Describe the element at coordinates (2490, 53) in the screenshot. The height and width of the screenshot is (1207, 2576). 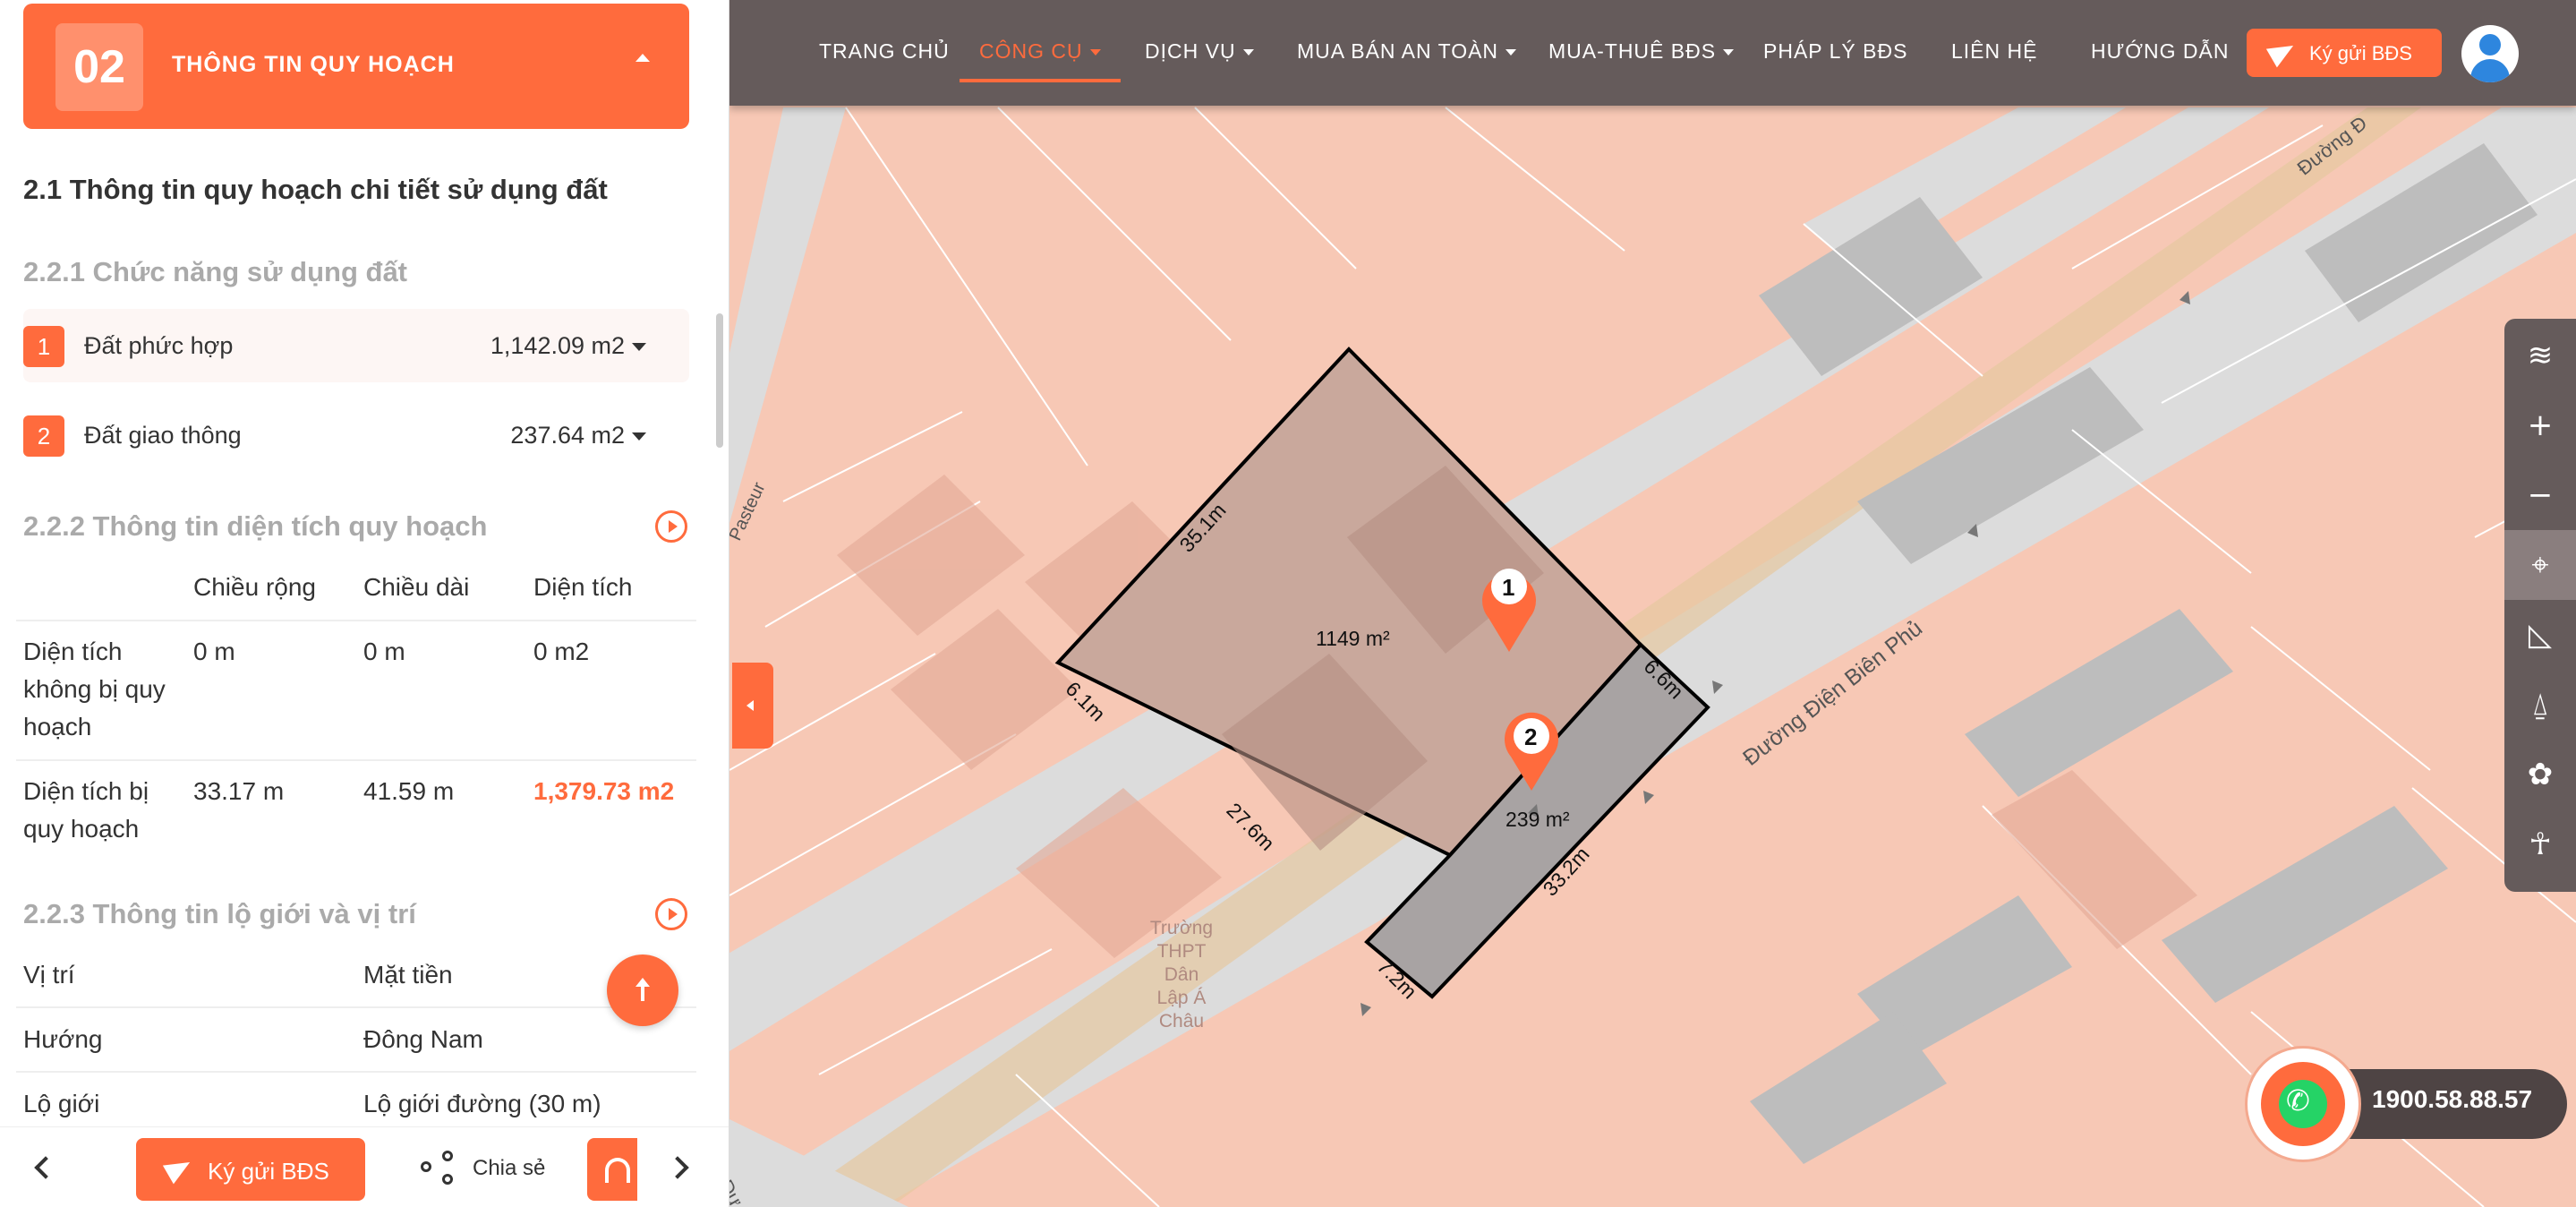
I see `user-avatar` at that location.